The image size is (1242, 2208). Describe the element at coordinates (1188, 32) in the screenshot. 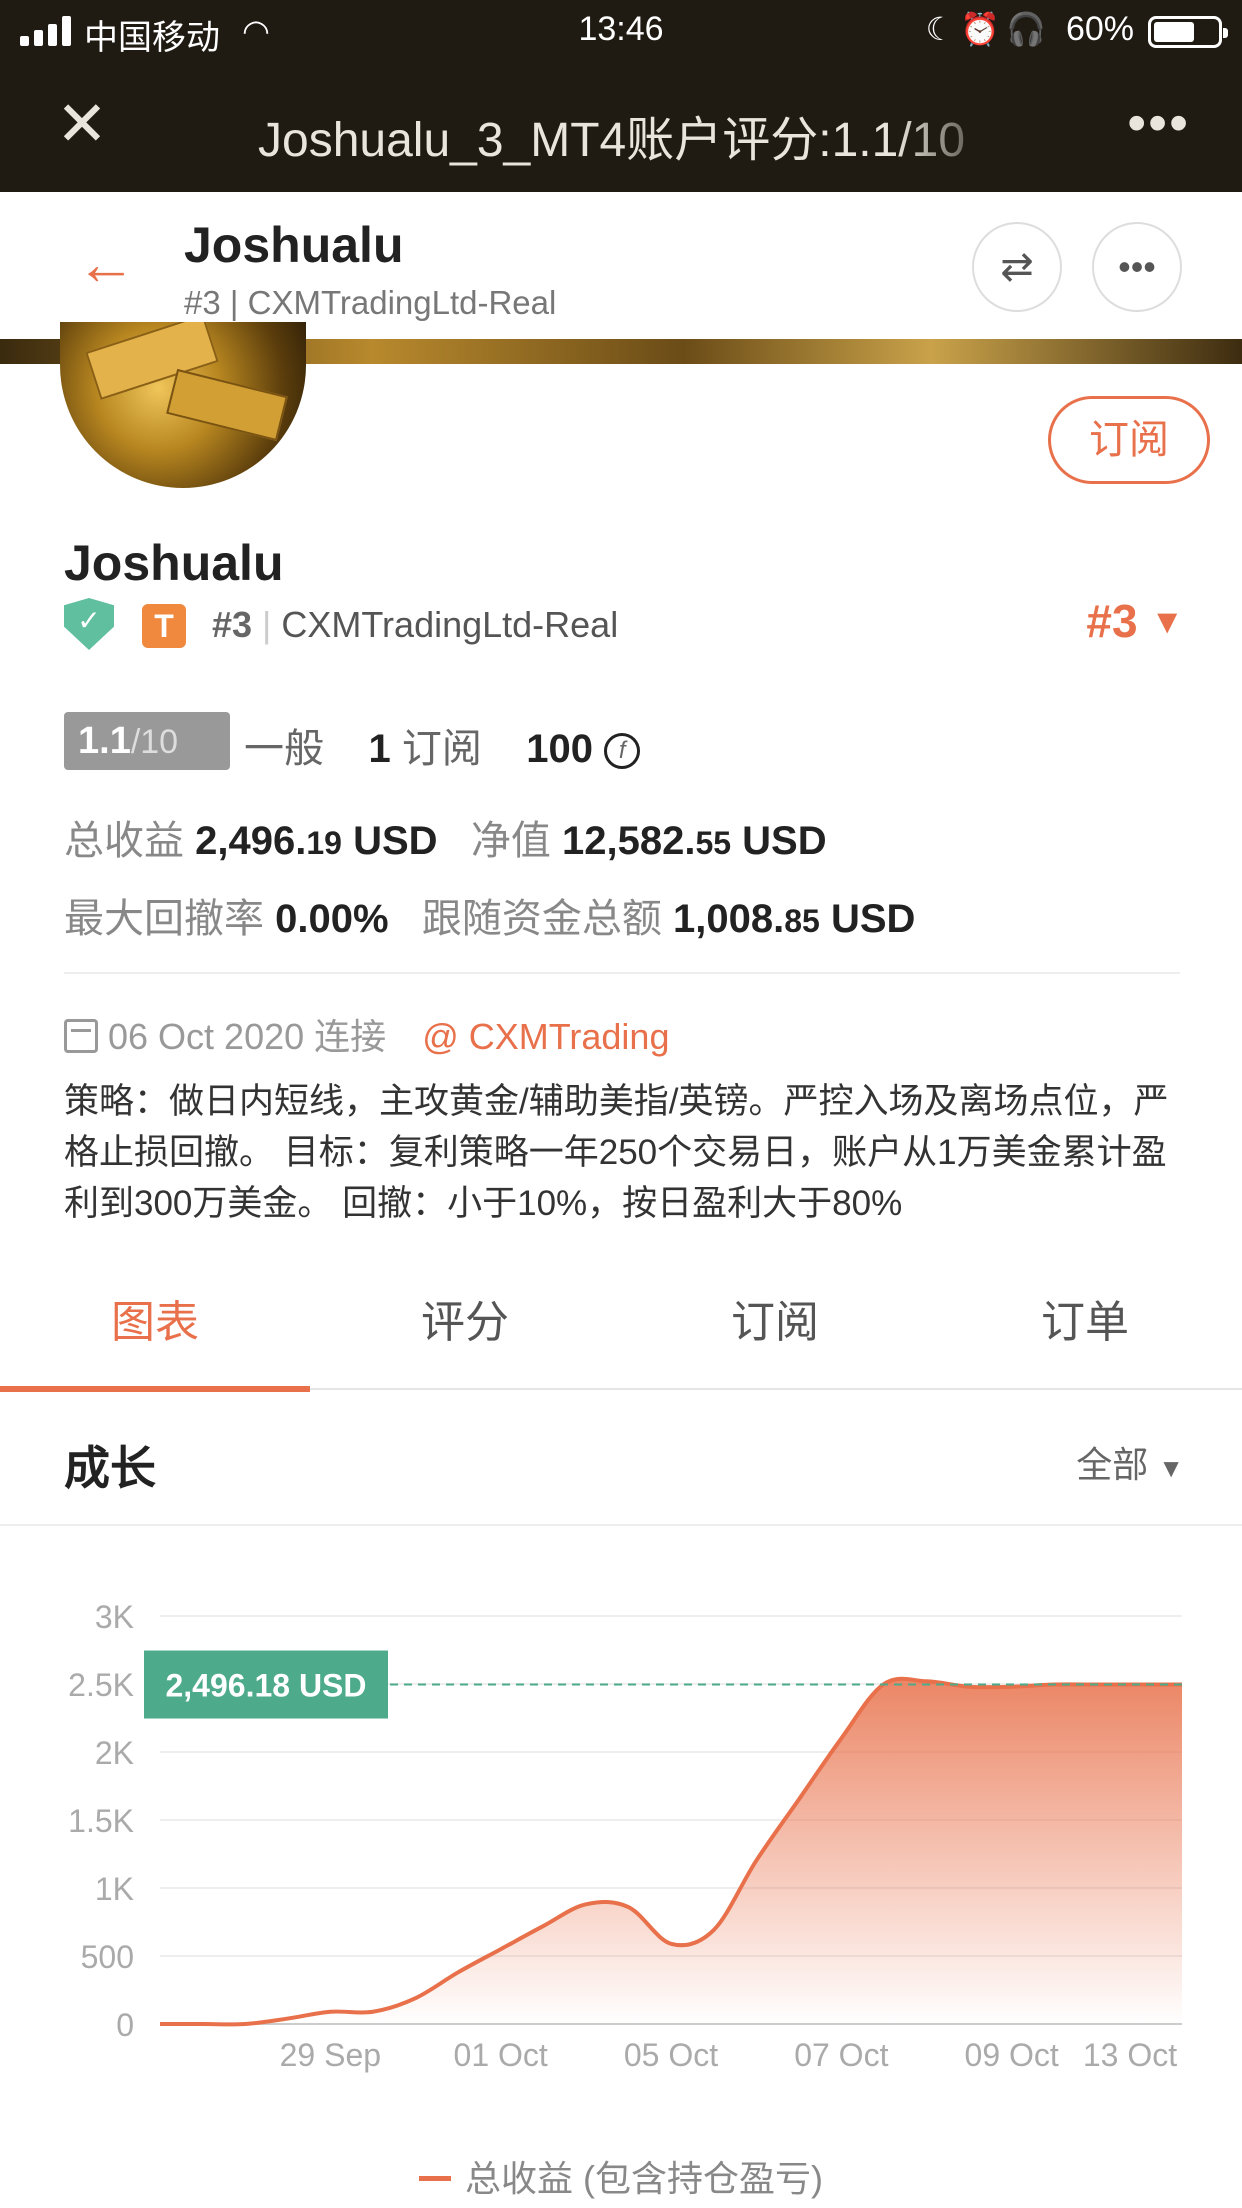

I see `battery-icon` at that location.